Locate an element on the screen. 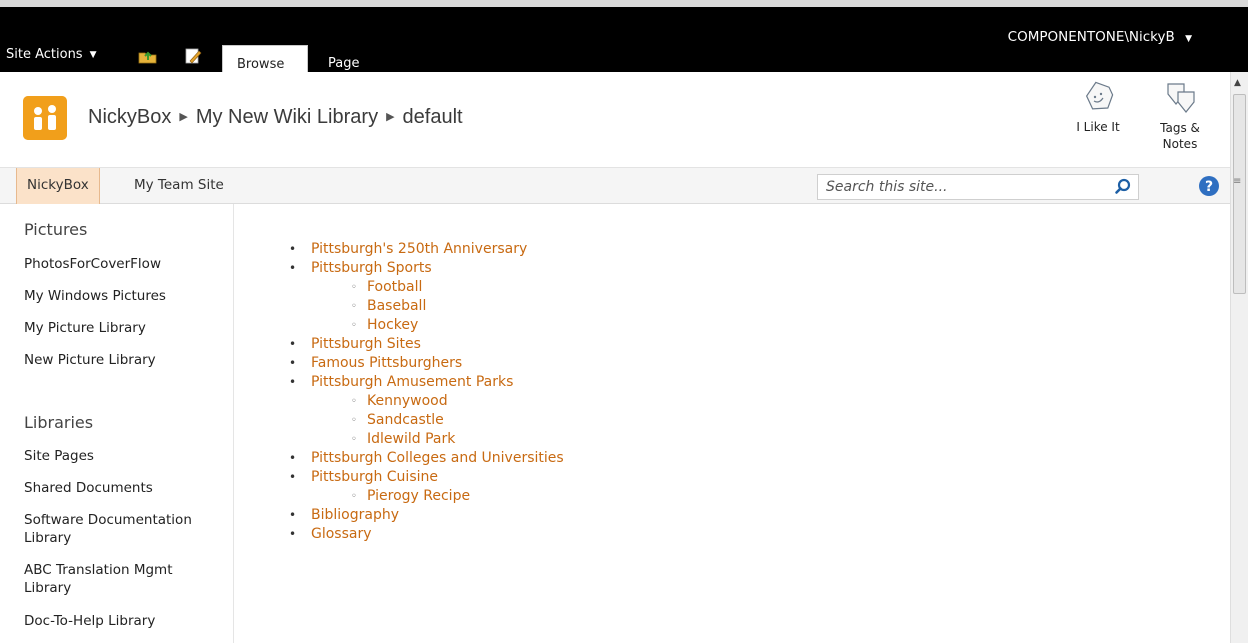 This screenshot has width=1248, height=643. quicklaunch-item: New Picture Library is located at coordinates (124, 360).